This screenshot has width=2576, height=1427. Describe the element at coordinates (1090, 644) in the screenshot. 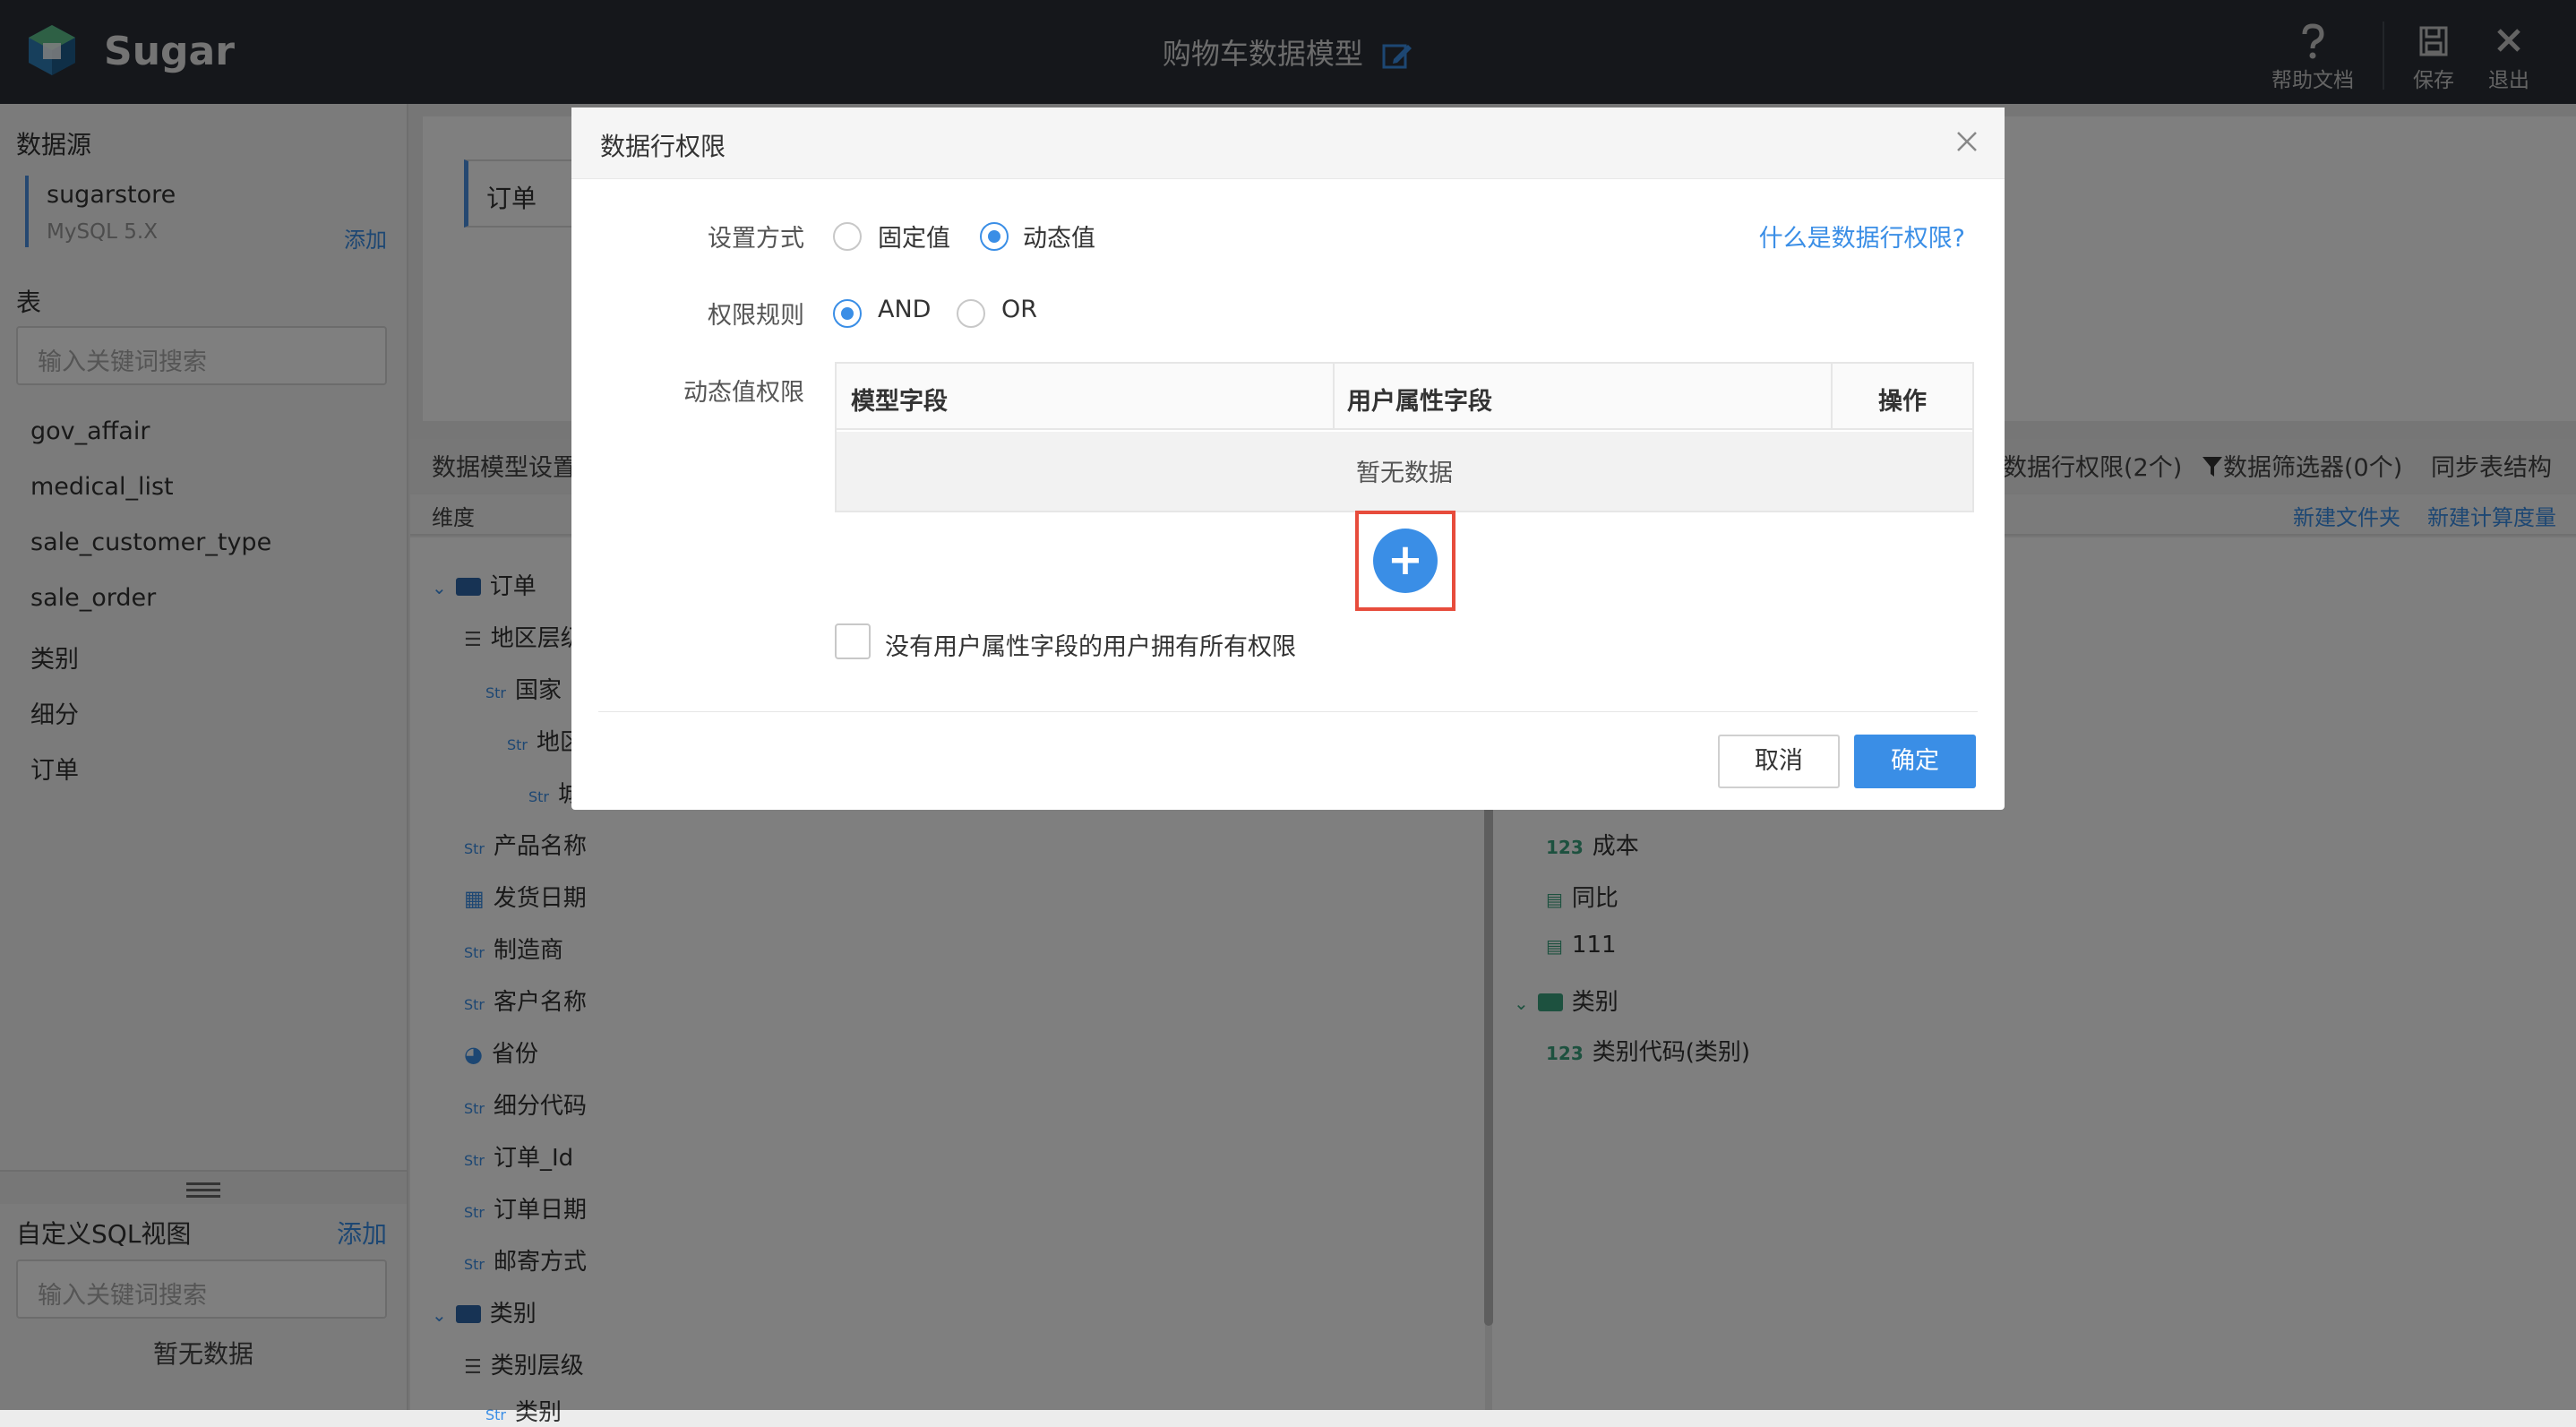

I see `all-perm-checkbox-label: 没有用户属性字段的用户拥有所有权限` at that location.